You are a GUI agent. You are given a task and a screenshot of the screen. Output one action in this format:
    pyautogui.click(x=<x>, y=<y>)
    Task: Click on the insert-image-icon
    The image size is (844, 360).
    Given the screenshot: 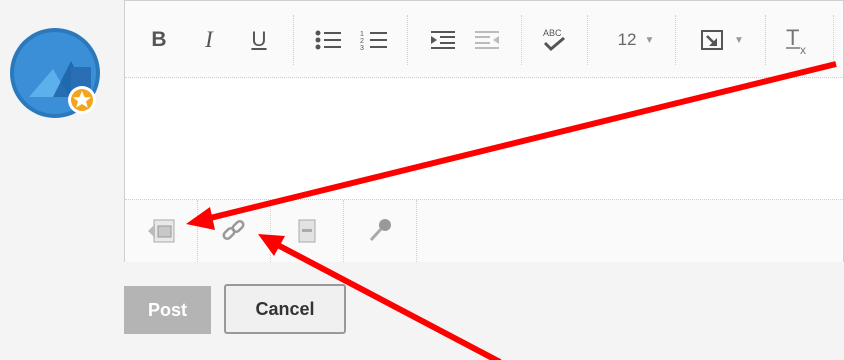 What is the action you would take?
    pyautogui.click(x=161, y=231)
    